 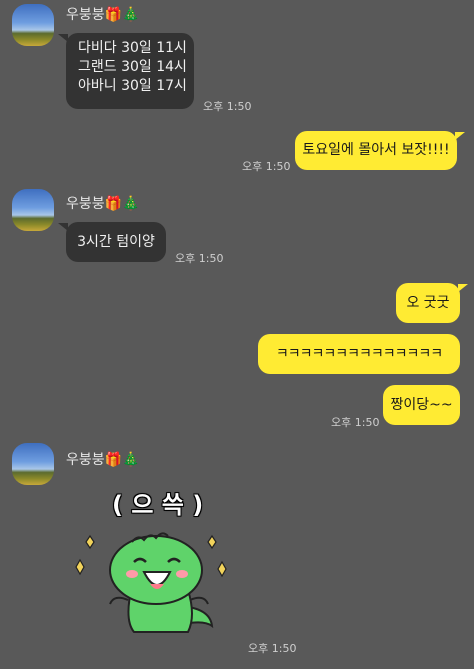 I want to click on dinosaur-sticker-icon, so click(x=157, y=584).